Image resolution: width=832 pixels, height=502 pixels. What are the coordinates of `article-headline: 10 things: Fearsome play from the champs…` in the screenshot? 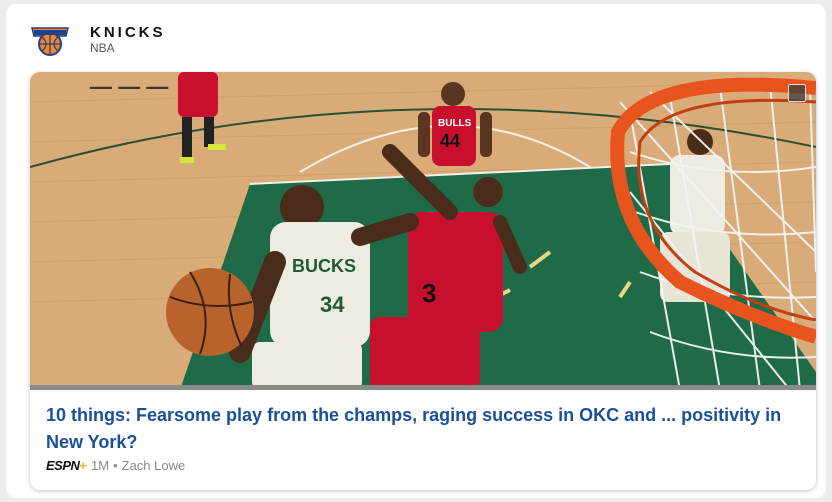 It's located at (416, 429).